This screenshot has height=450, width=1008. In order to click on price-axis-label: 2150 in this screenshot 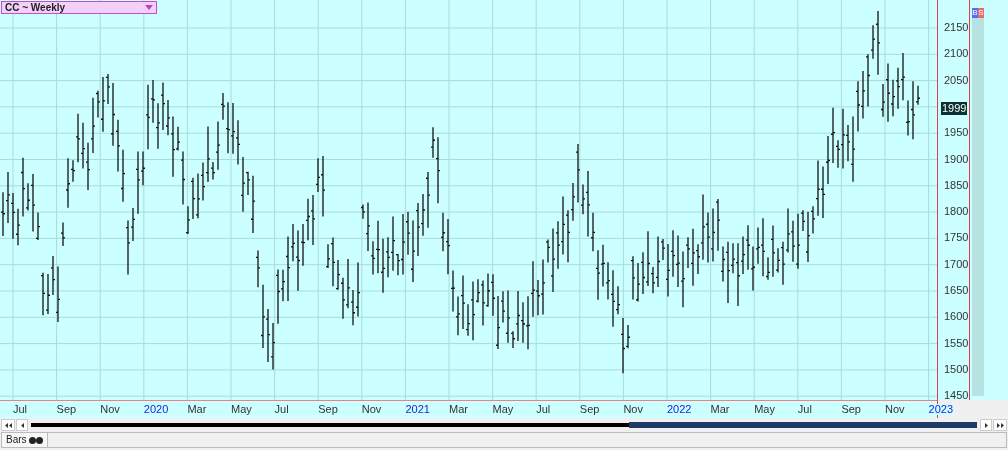, I will do `click(956, 27)`.